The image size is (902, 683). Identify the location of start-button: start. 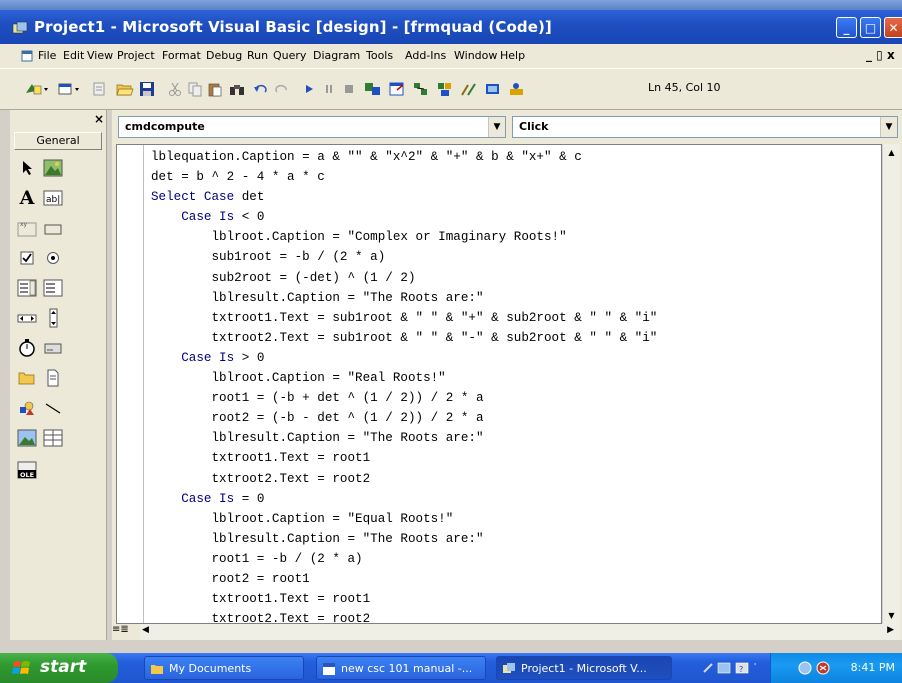
(59, 668).